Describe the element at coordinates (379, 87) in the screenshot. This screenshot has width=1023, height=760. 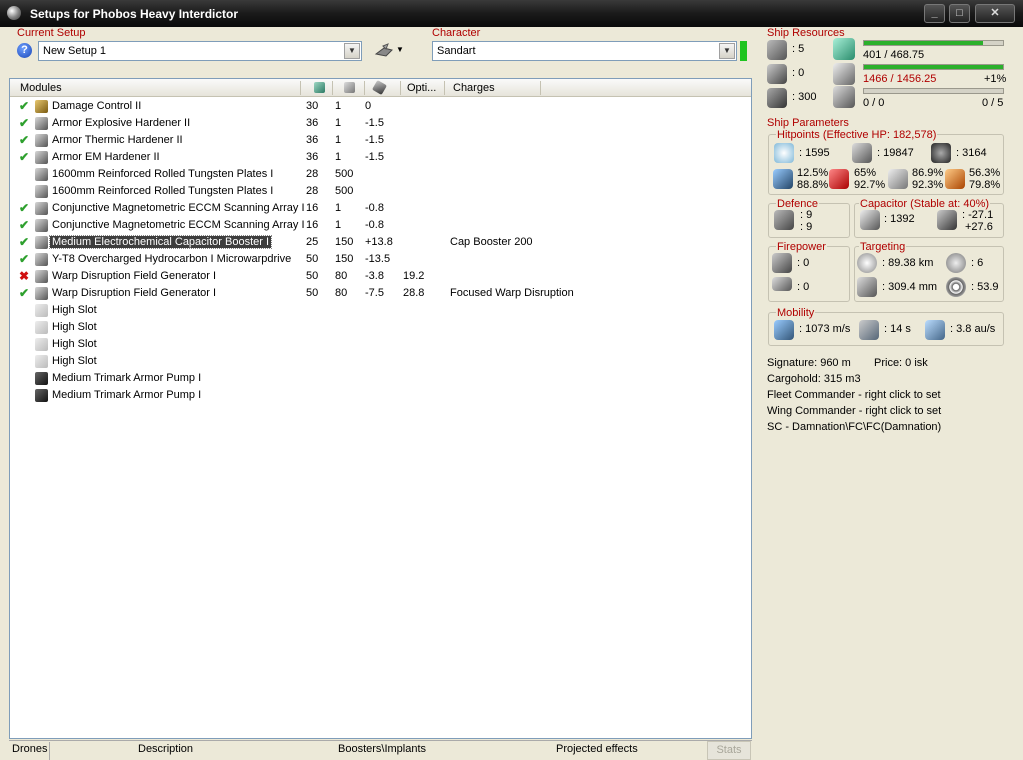
I see `capacitor-column-icon` at that location.